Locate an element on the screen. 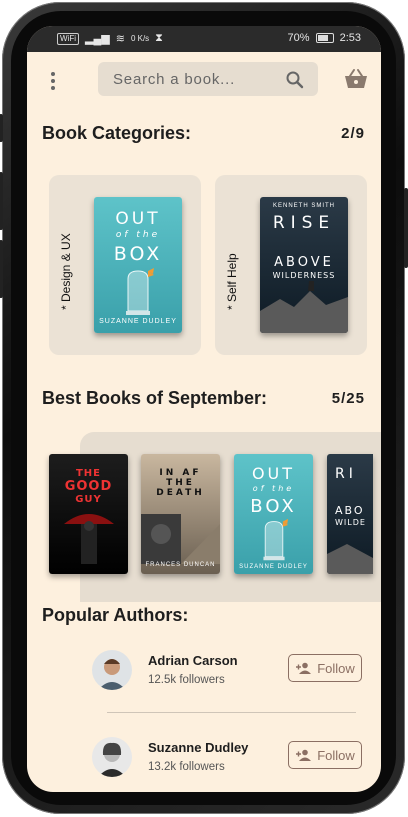 The width and height of the screenshot is (408, 817). status-bar: WiFi ▂▄▆ ≋ 0 K/s ⧗ 70% 2:53 is located at coordinates (204, 39).